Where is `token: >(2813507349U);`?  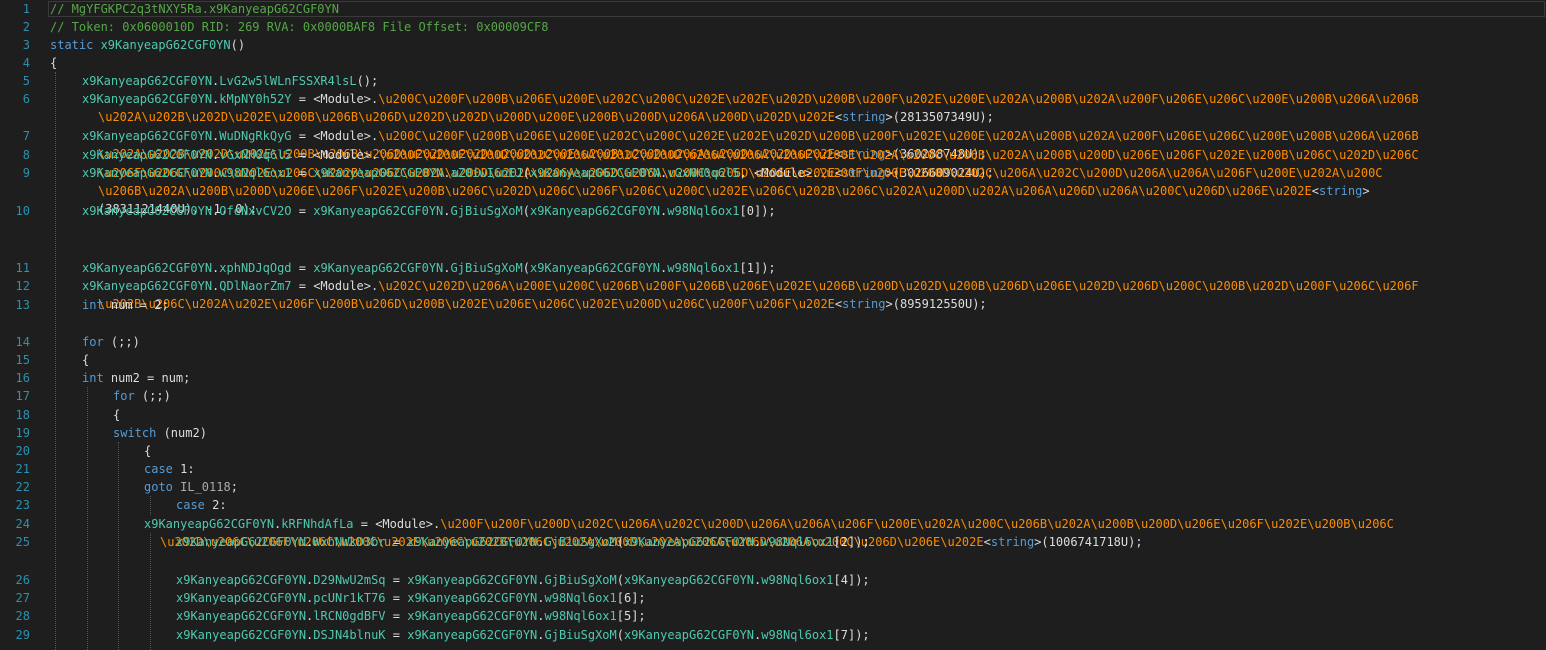
token: >(2813507349U); is located at coordinates (939, 117).